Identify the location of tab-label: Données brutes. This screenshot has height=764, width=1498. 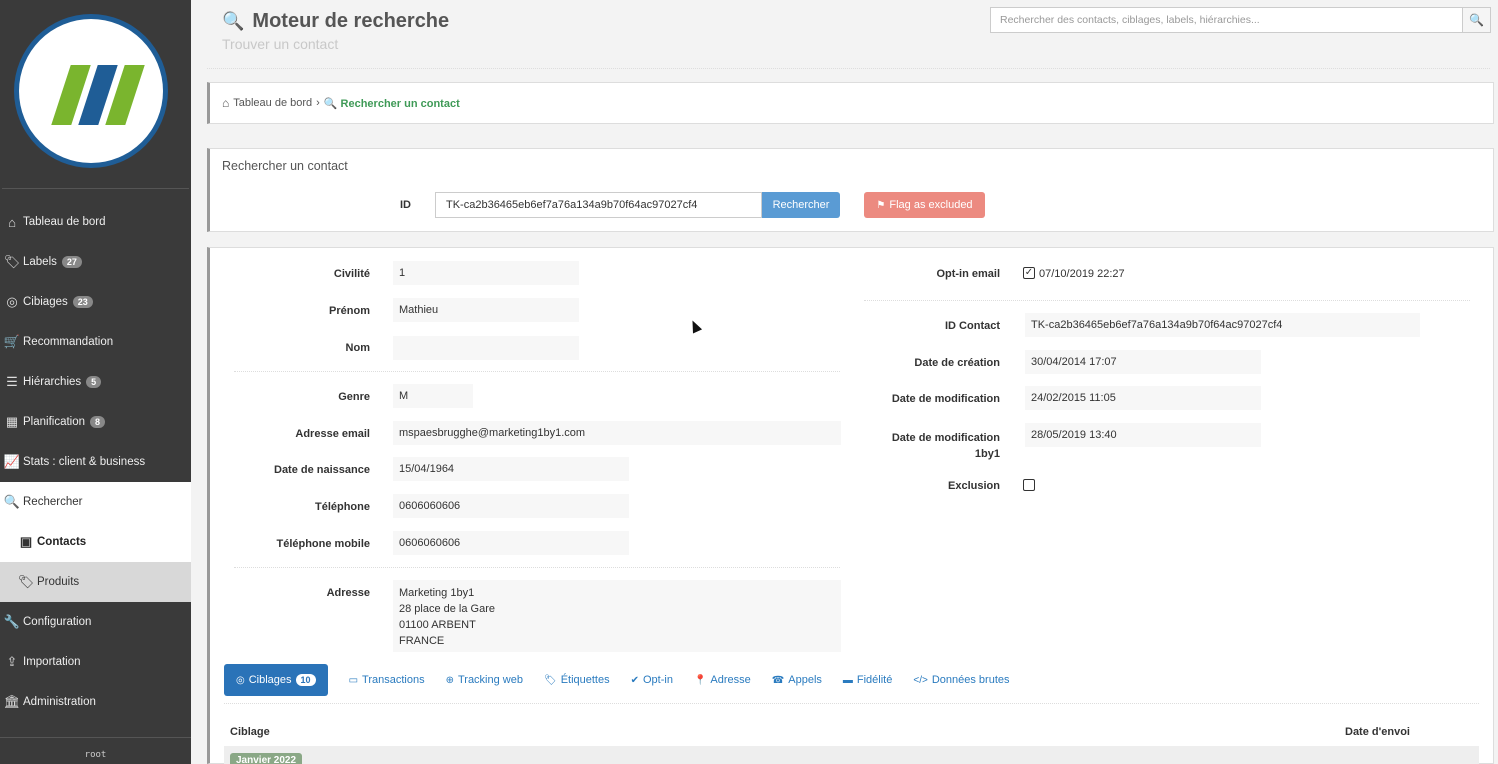
(970, 680).